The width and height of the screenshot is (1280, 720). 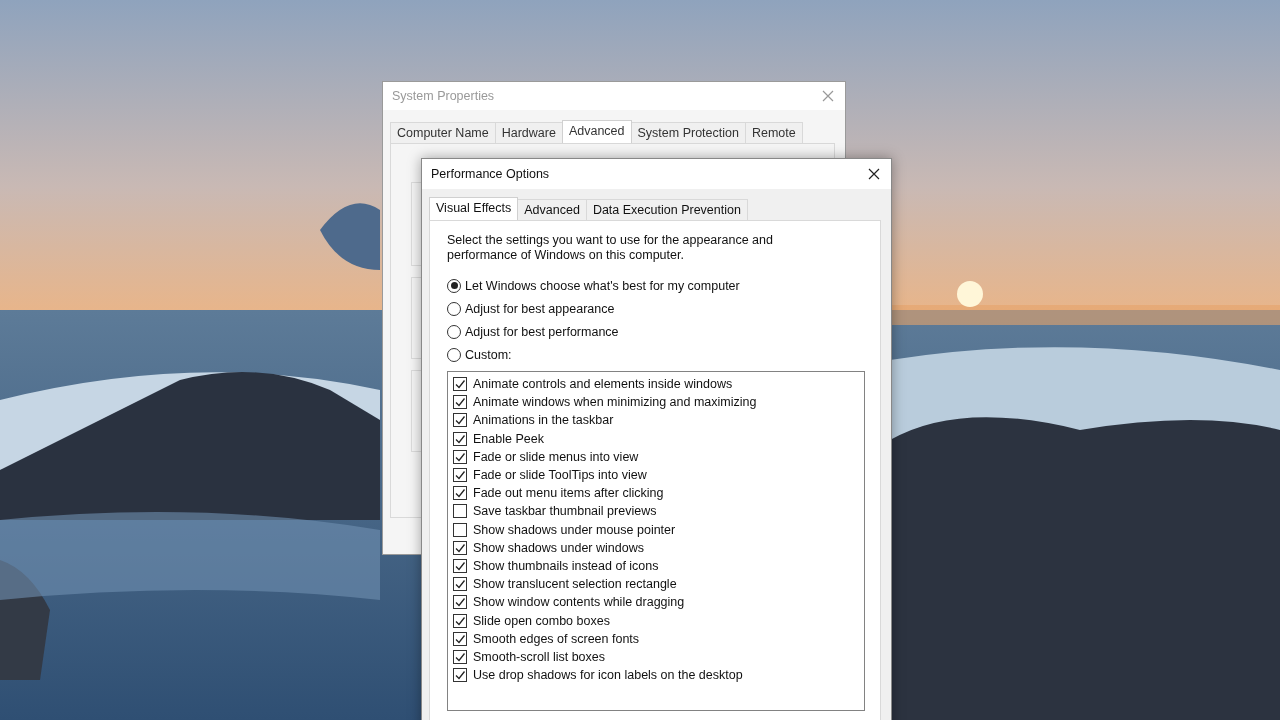 I want to click on option-label: Adjust for best appearance, so click(x=540, y=308).